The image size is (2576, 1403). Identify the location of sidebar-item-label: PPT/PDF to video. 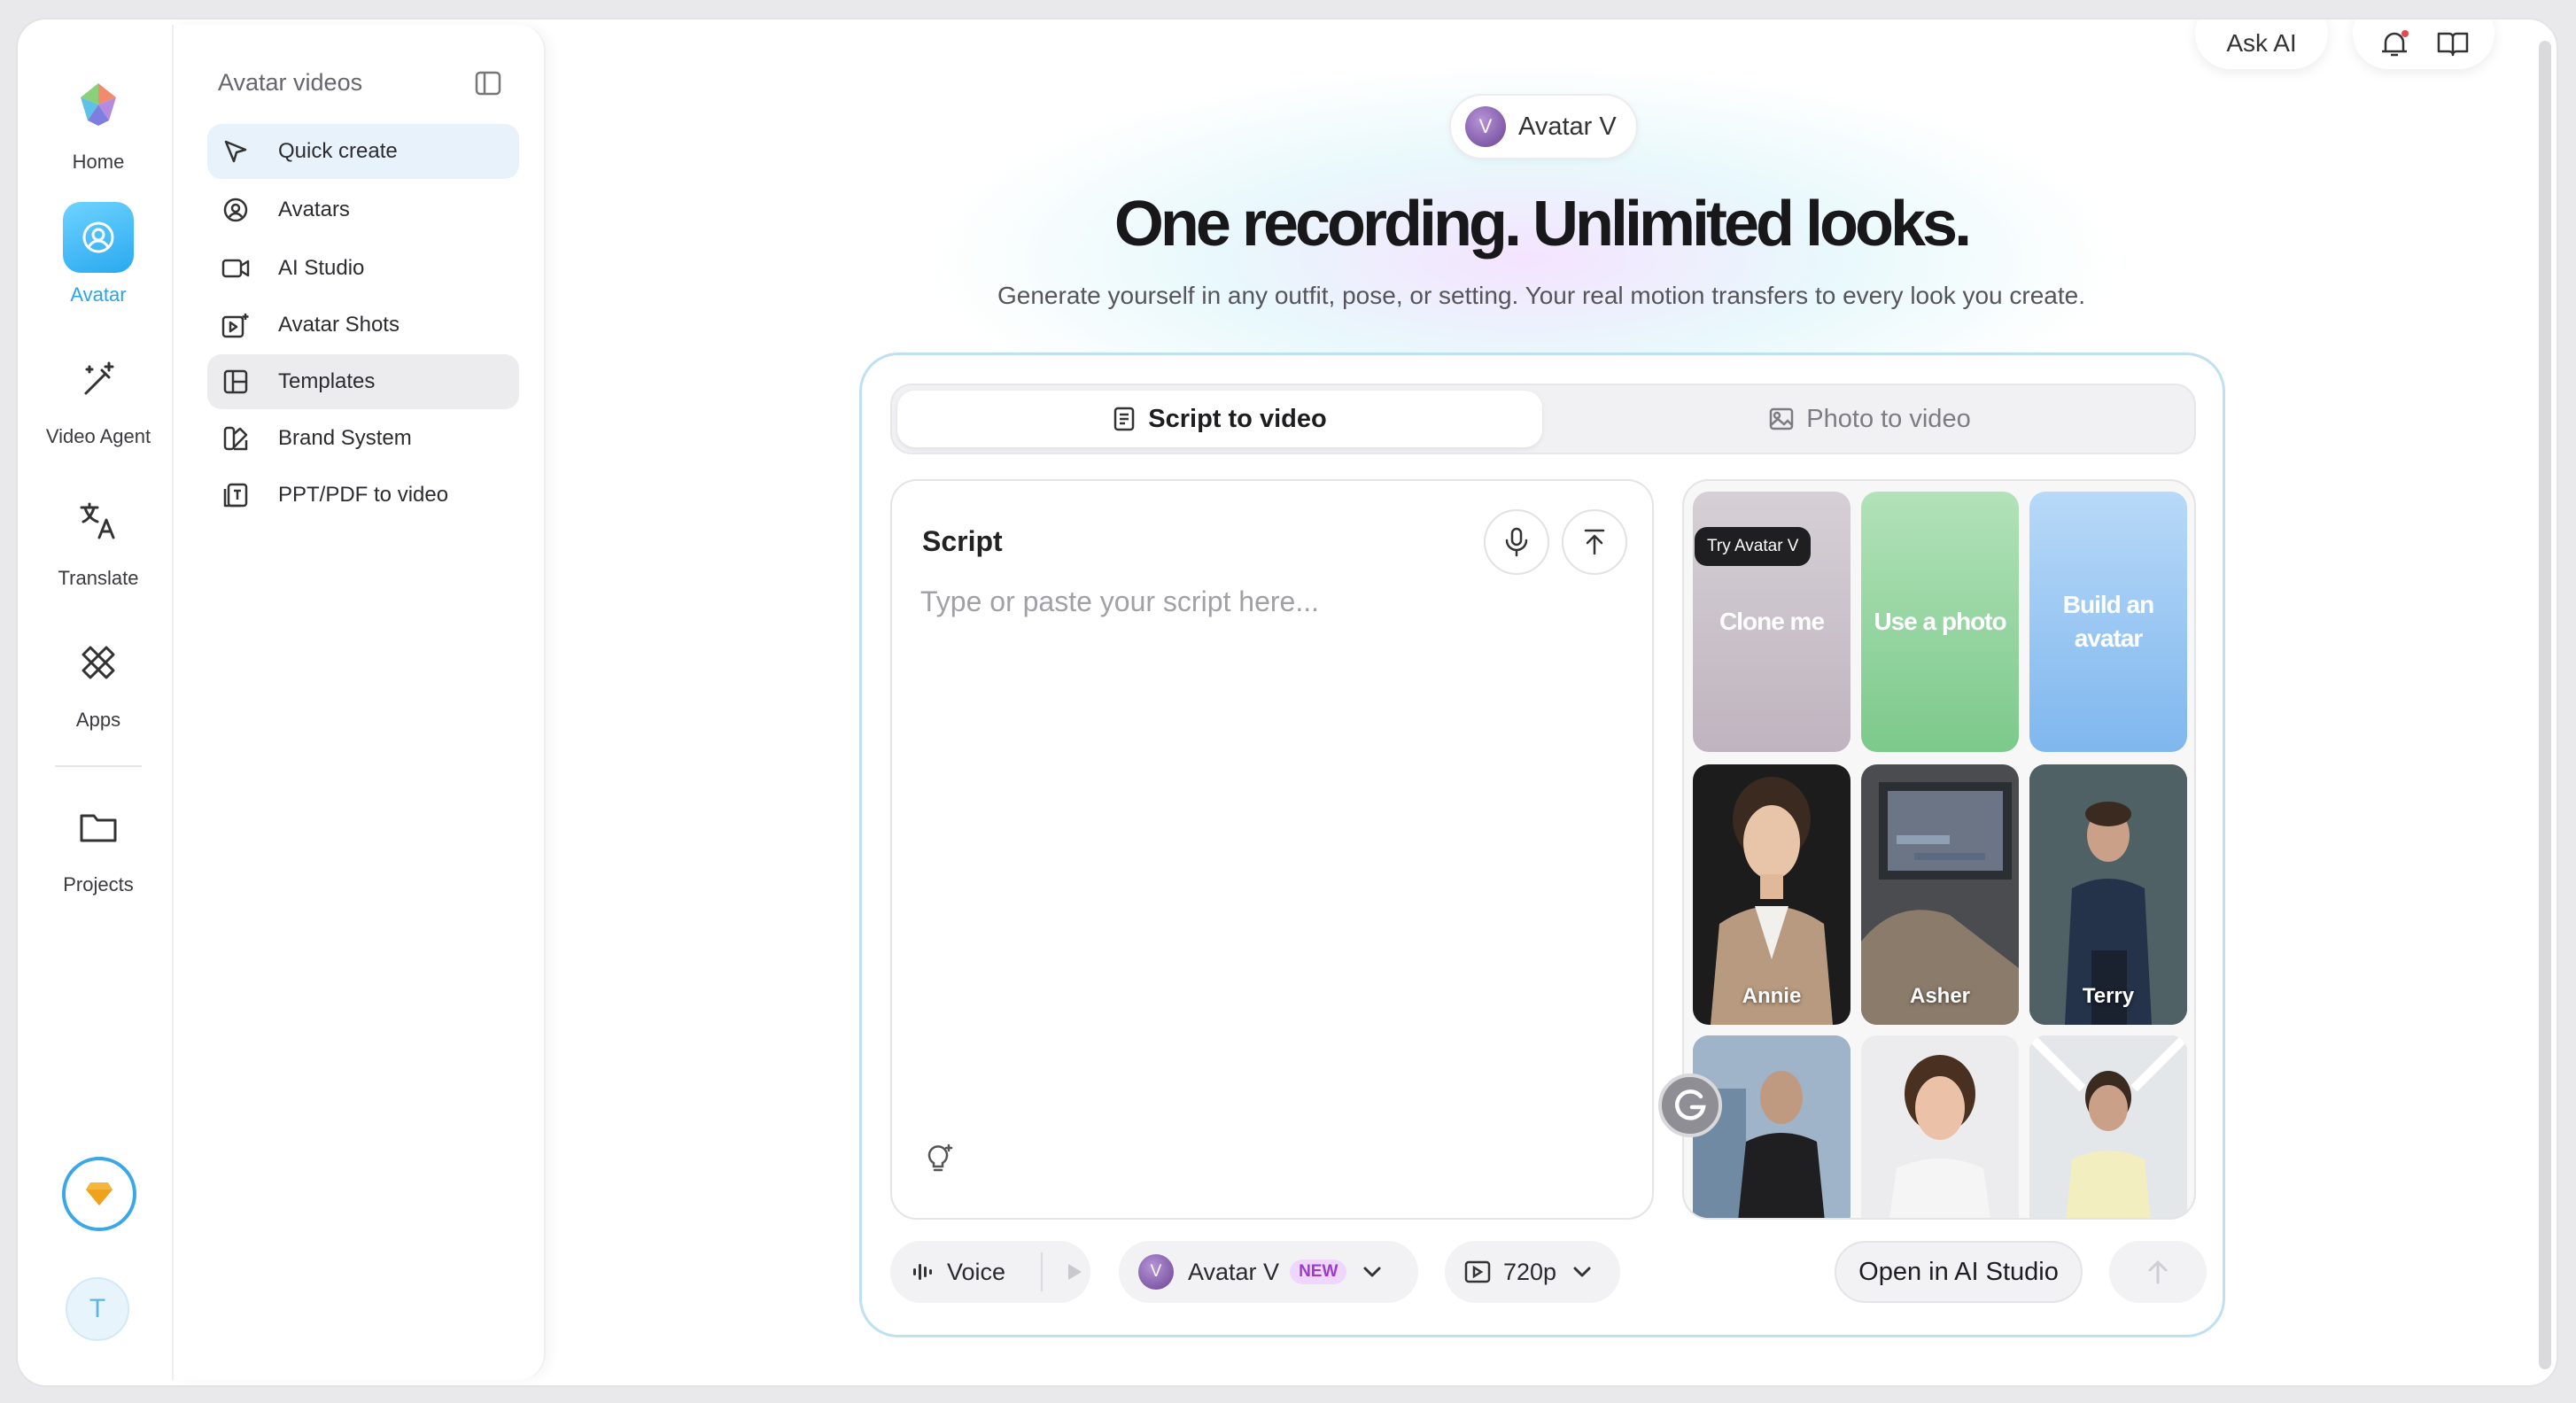
(363, 495).